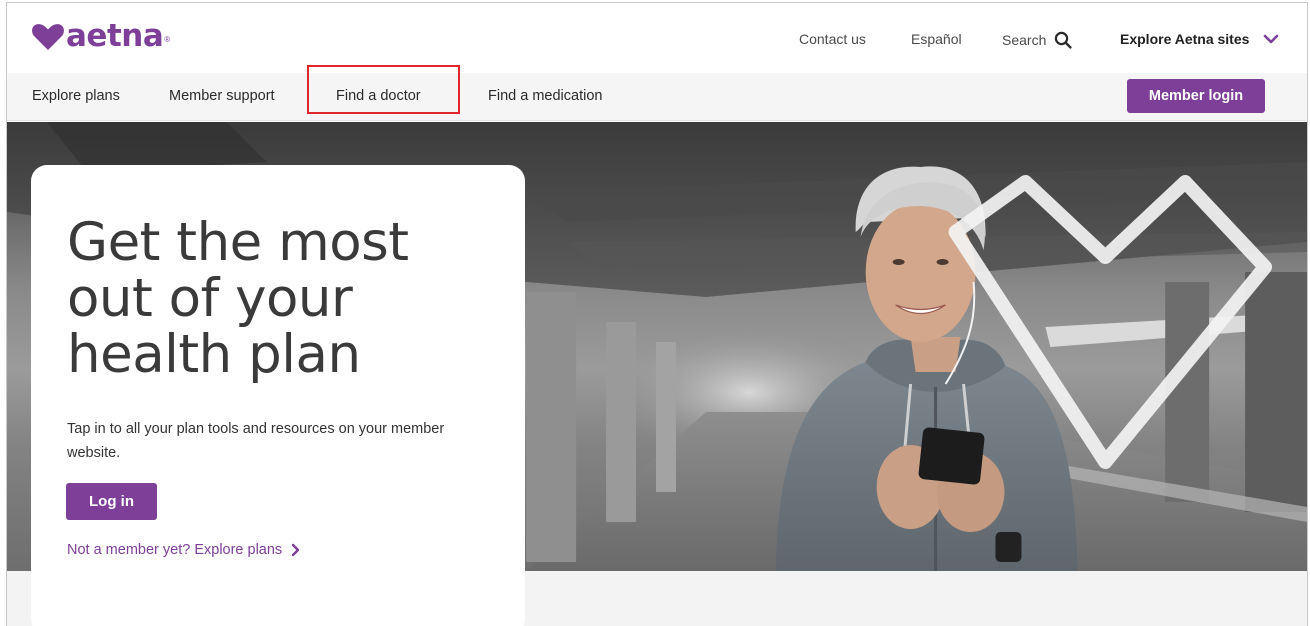 The width and height of the screenshot is (1310, 626). I want to click on espanol-link: Español, so click(936, 39).